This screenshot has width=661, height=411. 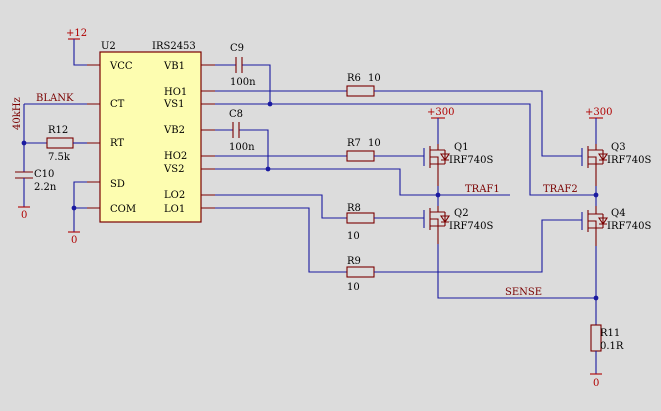 I want to click on freq-label: 40kHz, so click(x=17, y=113).